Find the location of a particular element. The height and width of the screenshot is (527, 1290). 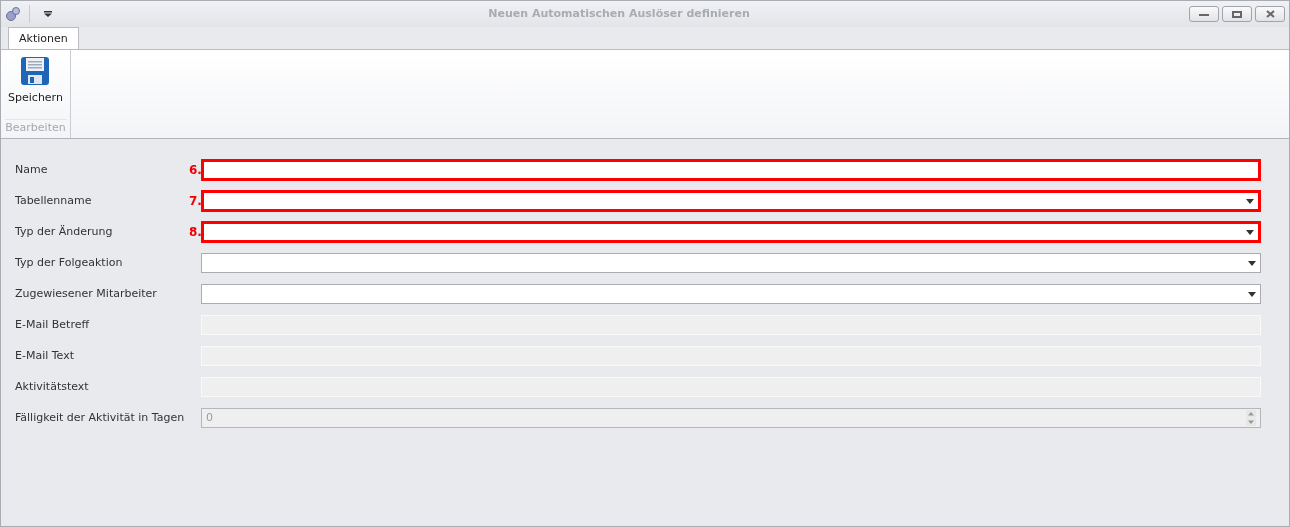

maximize-button is located at coordinates (1237, 14).